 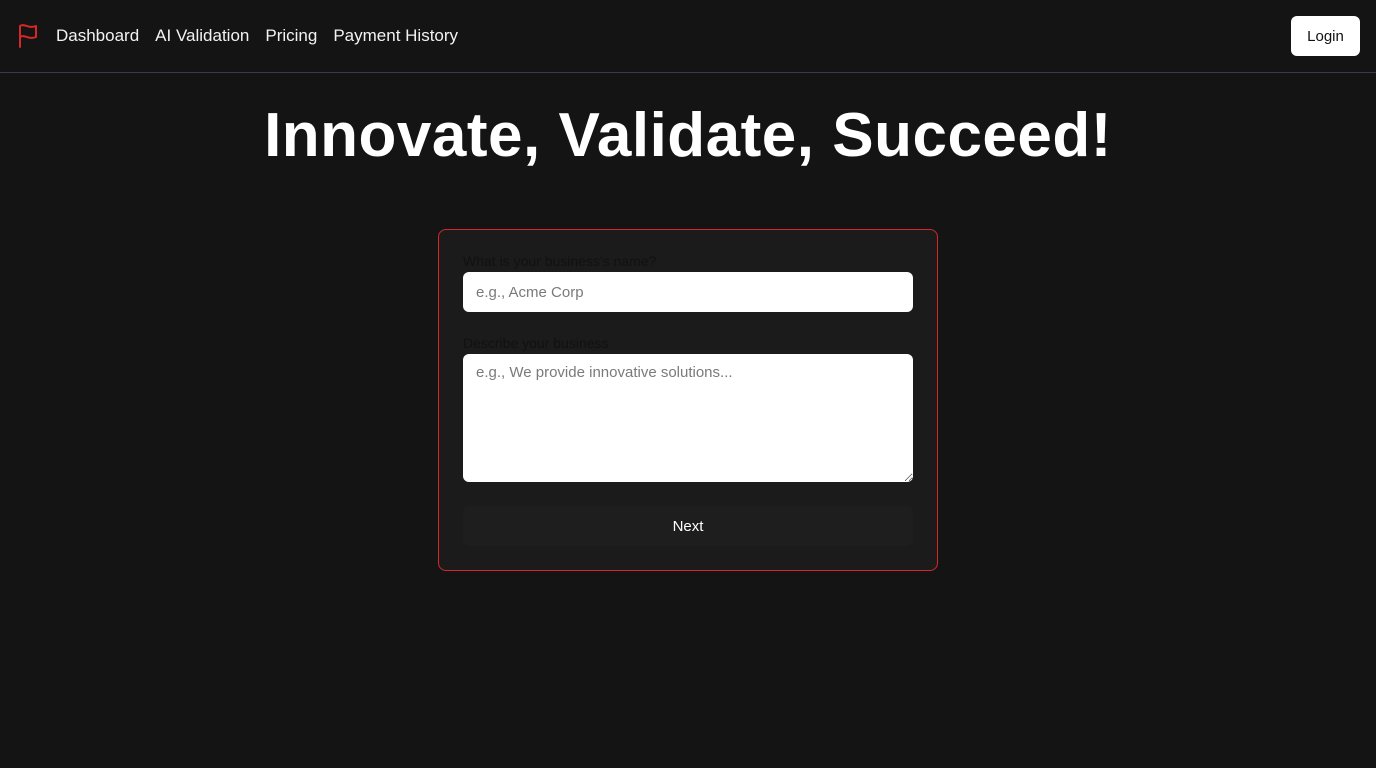 I want to click on business-name-input, so click(x=688, y=292).